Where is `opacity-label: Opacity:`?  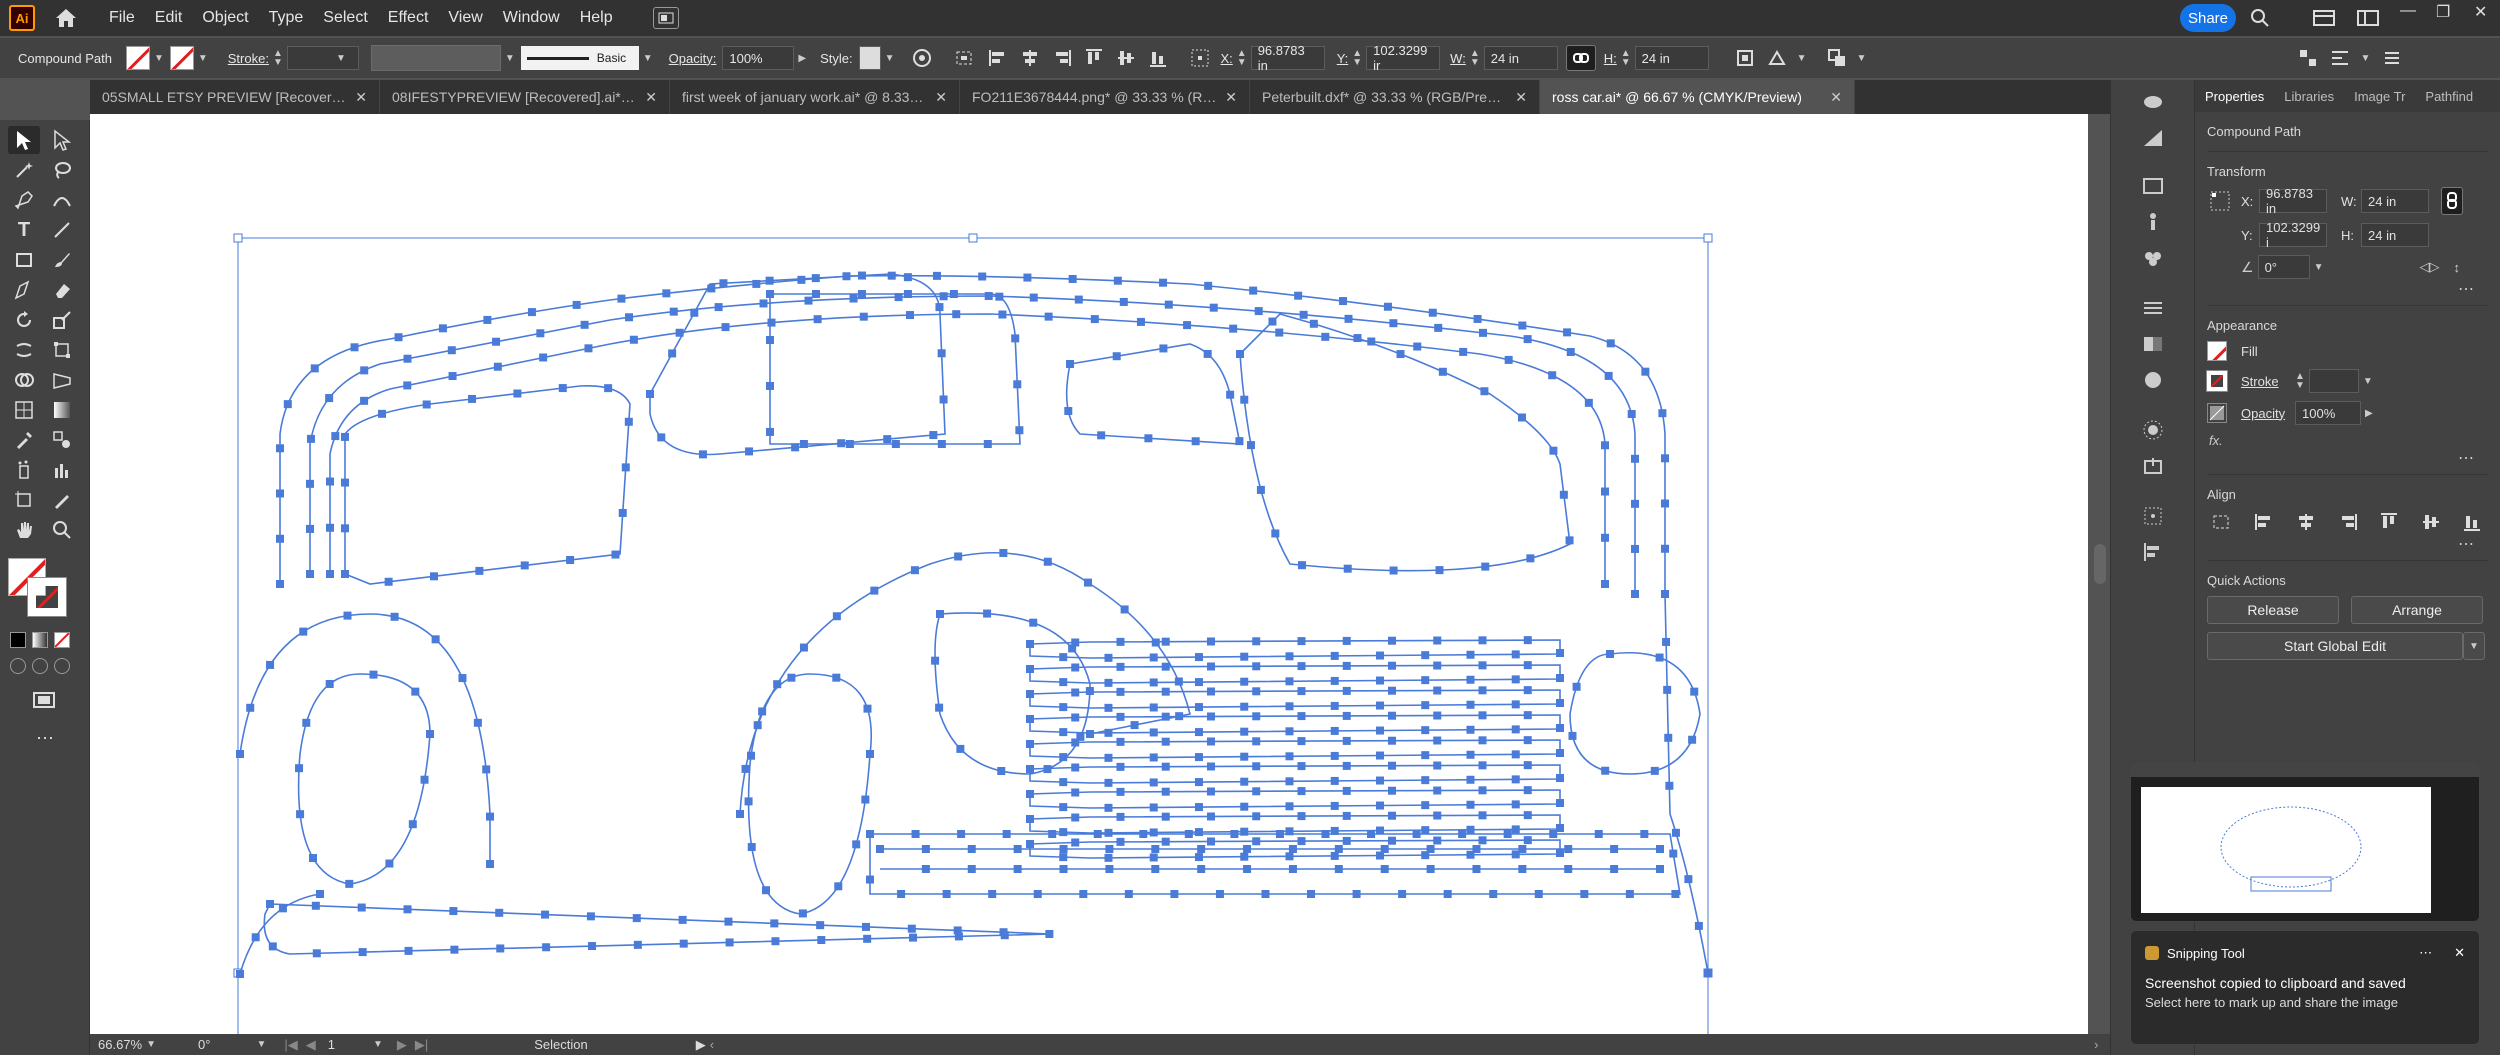
opacity-label: Opacity: is located at coordinates (693, 58).